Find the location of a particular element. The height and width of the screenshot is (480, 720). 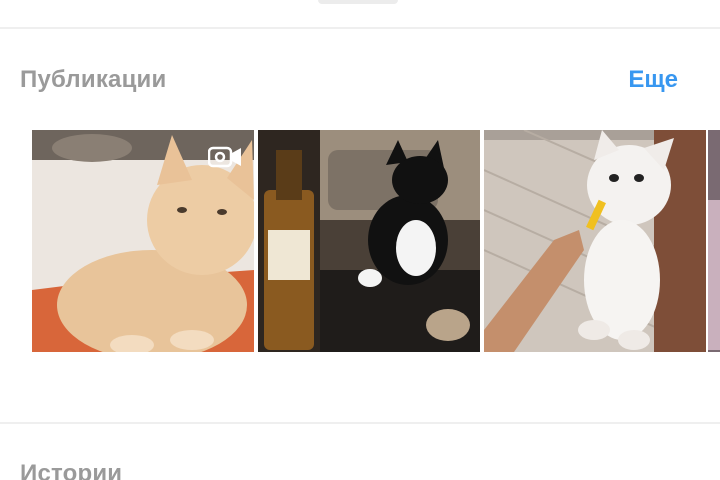

partial-post-image is located at coordinates (714, 241).